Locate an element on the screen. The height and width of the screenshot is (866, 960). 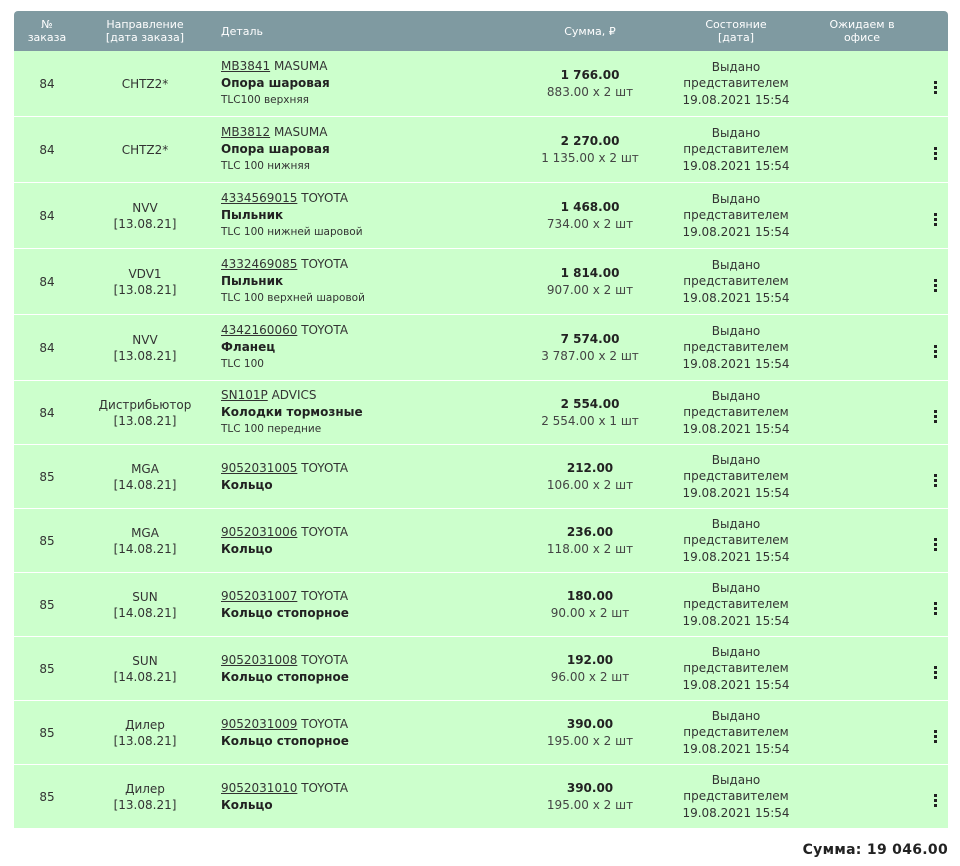
part-code-link: 4332469085 is located at coordinates (259, 264).